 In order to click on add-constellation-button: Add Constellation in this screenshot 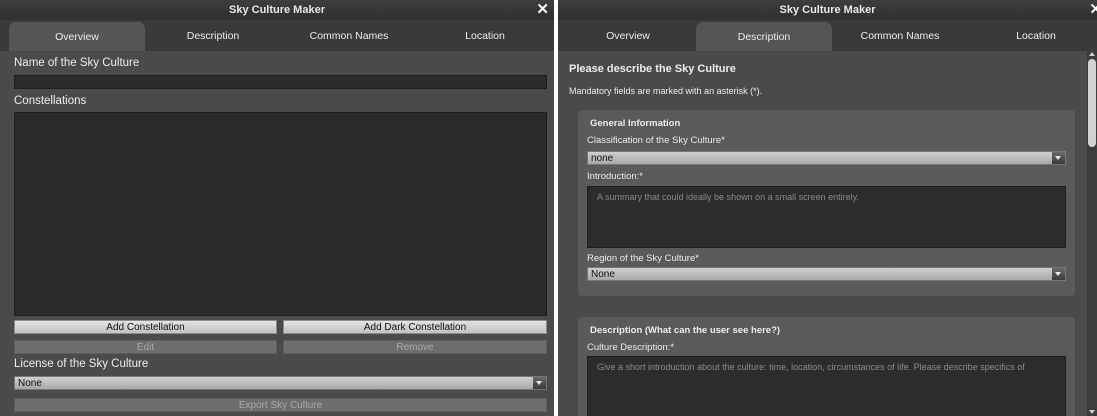, I will do `click(145, 327)`.